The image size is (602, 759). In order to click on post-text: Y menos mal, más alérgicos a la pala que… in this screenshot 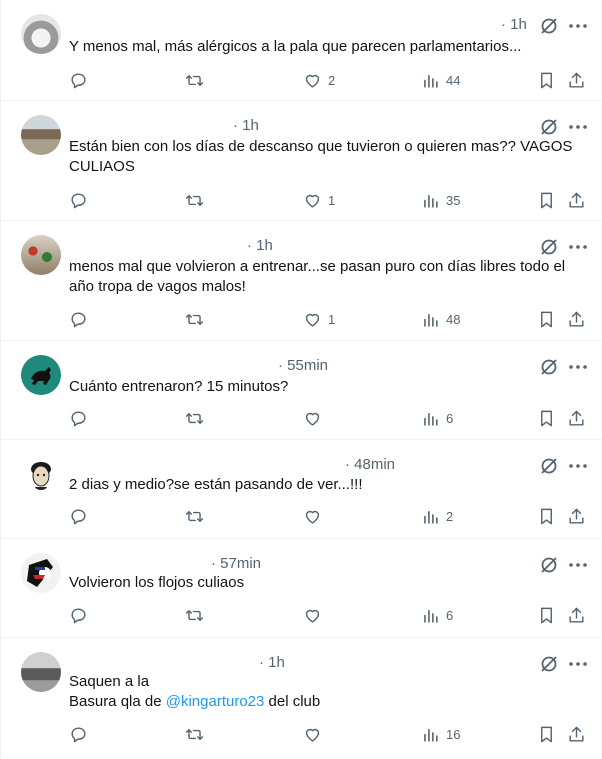, I will do `click(326, 47)`.